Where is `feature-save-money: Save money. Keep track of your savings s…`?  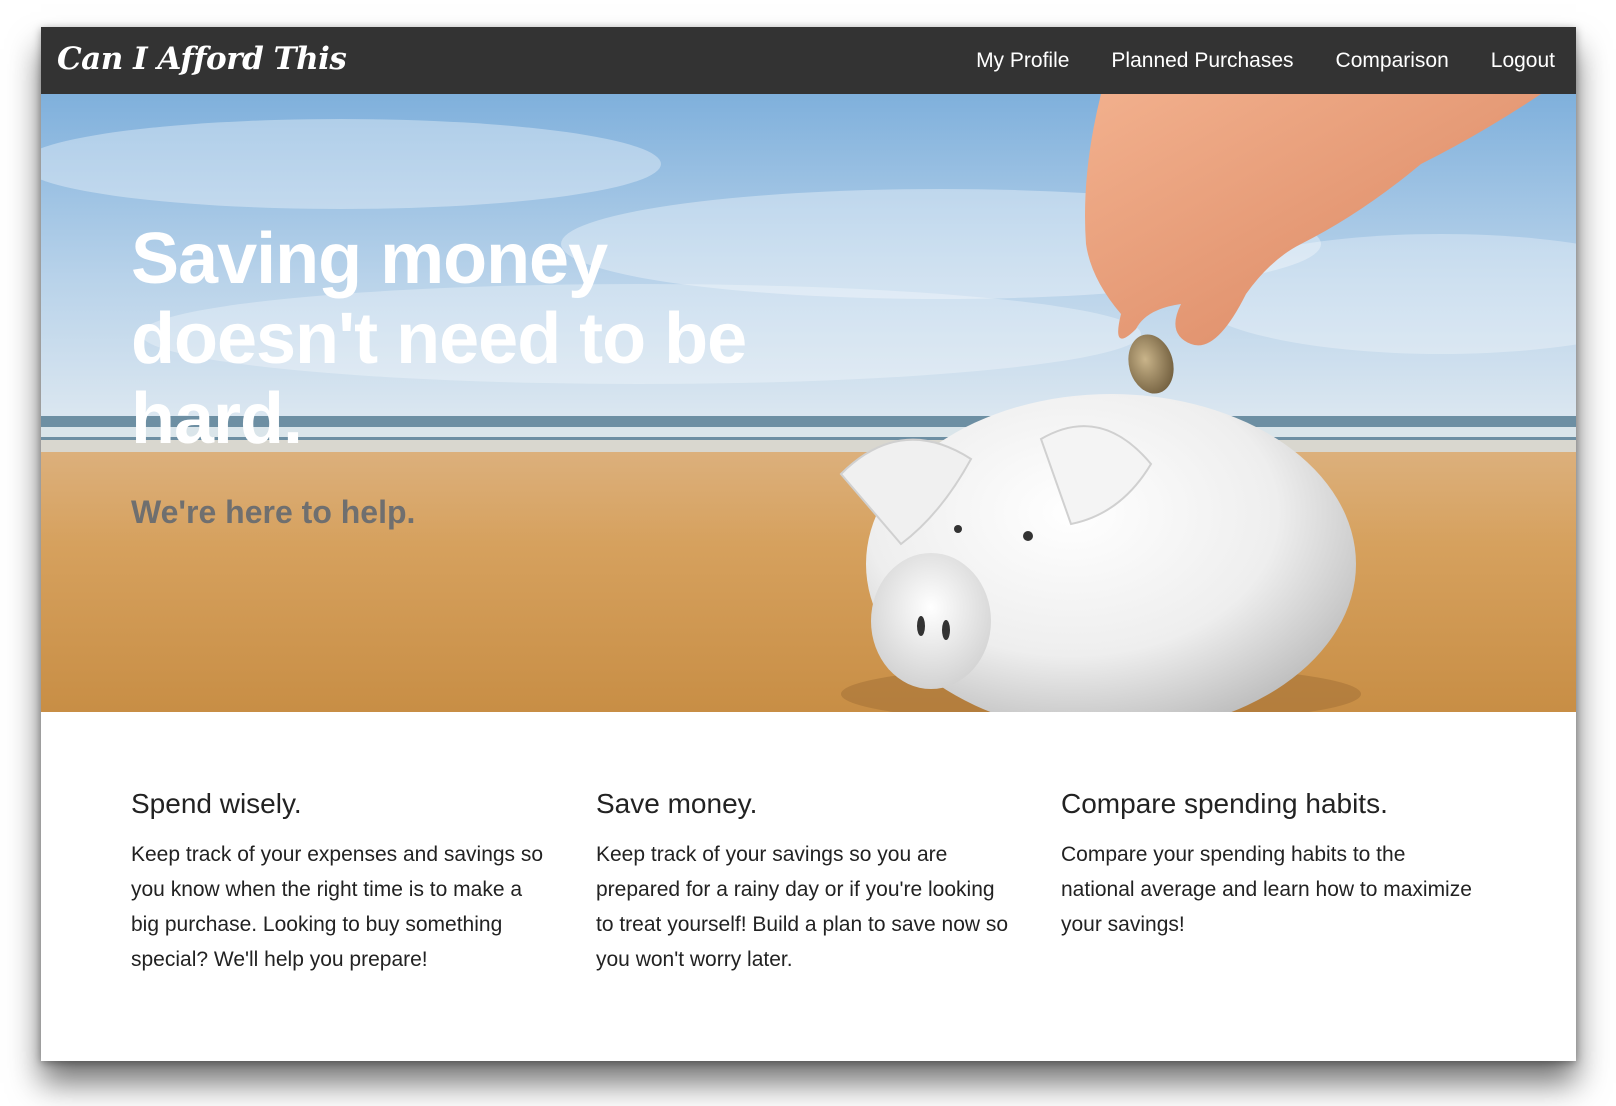
feature-save-money: Save money. Keep track of your savings s… is located at coordinates (806, 882).